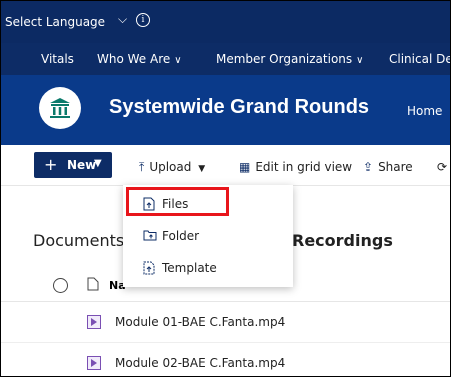 The width and height of the screenshot is (451, 377). Describe the element at coordinates (93, 284) in the screenshot. I see `file-type-icon` at that location.